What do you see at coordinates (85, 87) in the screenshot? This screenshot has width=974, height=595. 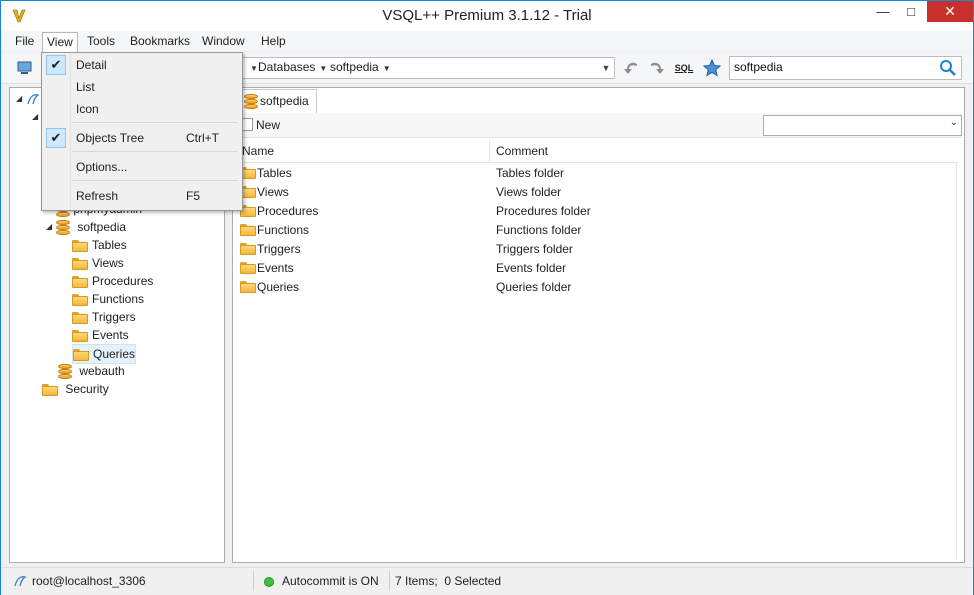 I see `menu-item-label: List` at bounding box center [85, 87].